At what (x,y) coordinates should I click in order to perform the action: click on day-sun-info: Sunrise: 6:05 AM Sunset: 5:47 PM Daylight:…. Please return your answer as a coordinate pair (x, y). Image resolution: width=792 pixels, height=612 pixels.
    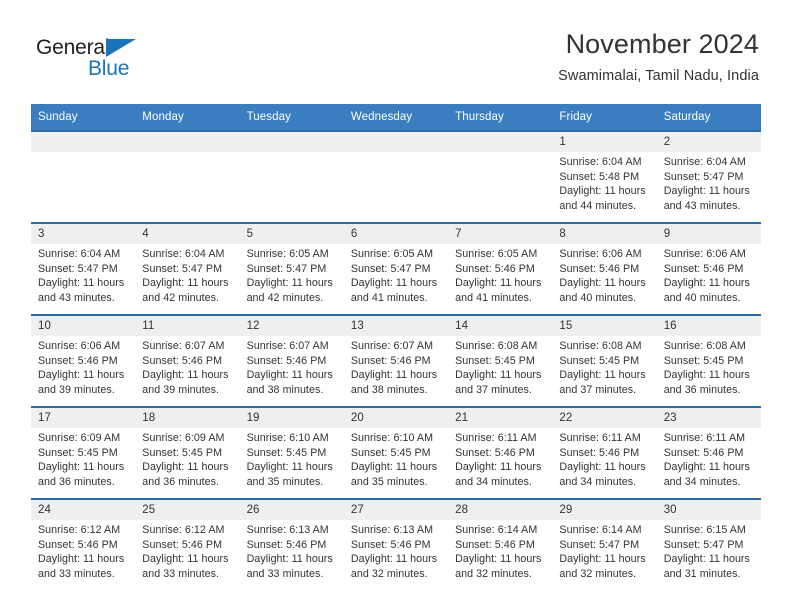
    Looking at the image, I should click on (292, 274).